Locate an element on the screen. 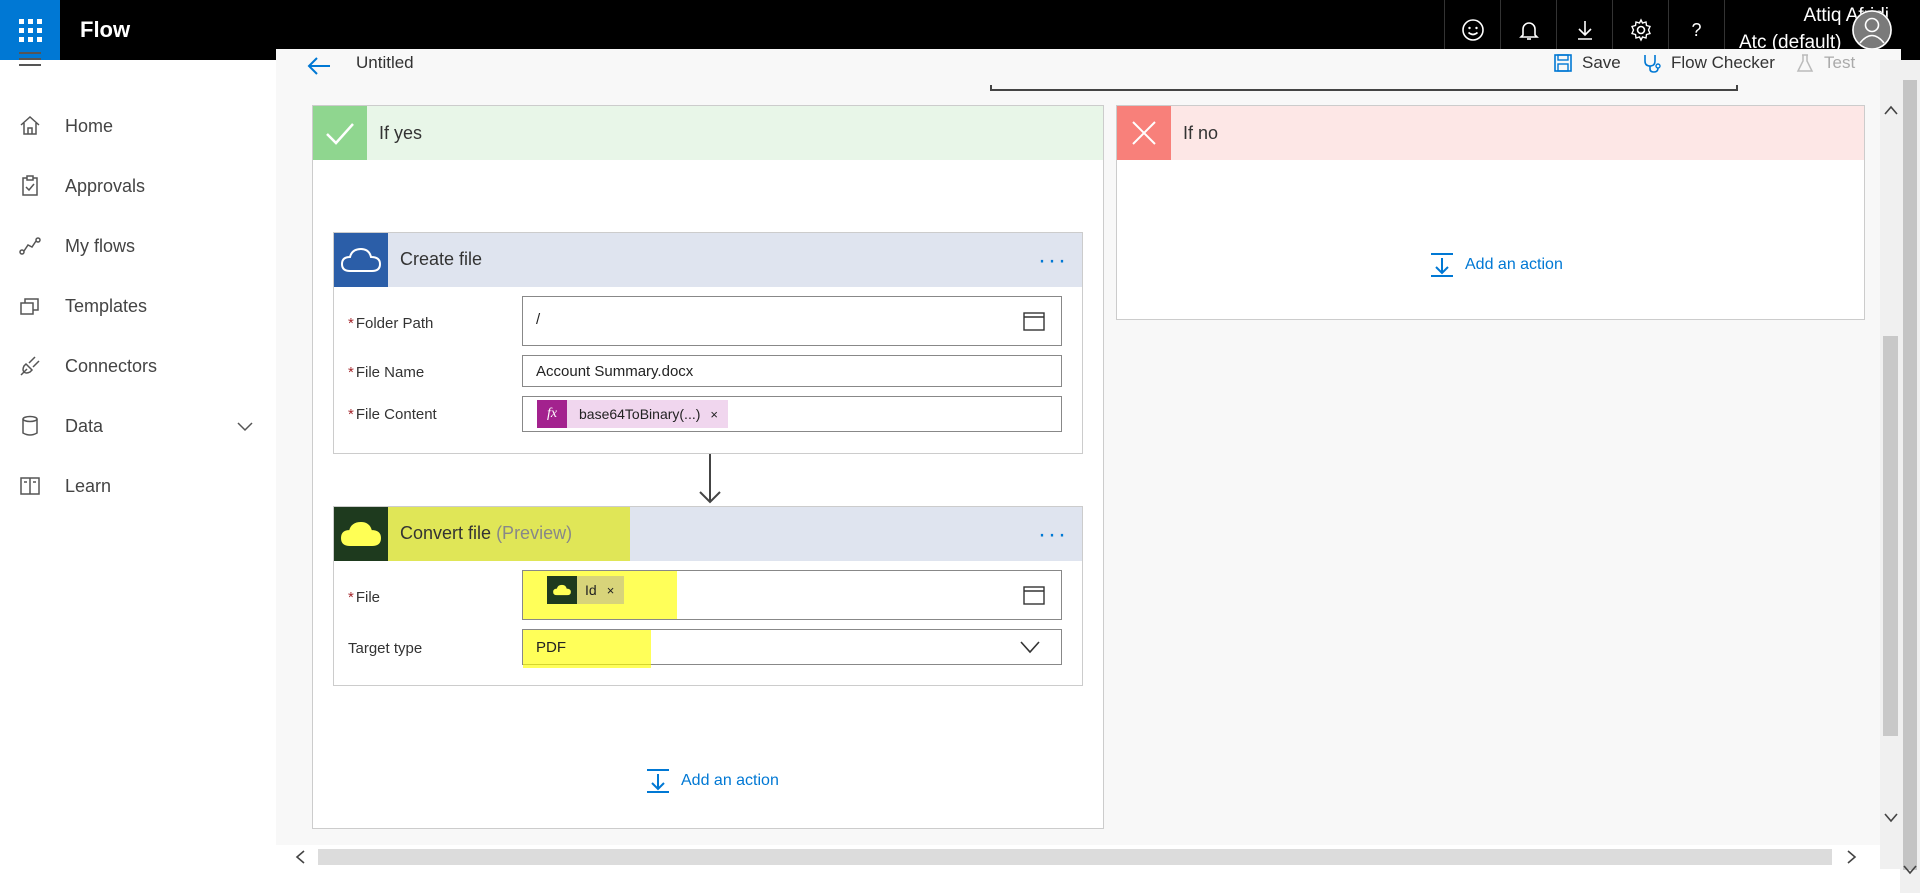 This screenshot has width=1920, height=893. convert-file-header: Convert file (Preview) ··· is located at coordinates (708, 534).